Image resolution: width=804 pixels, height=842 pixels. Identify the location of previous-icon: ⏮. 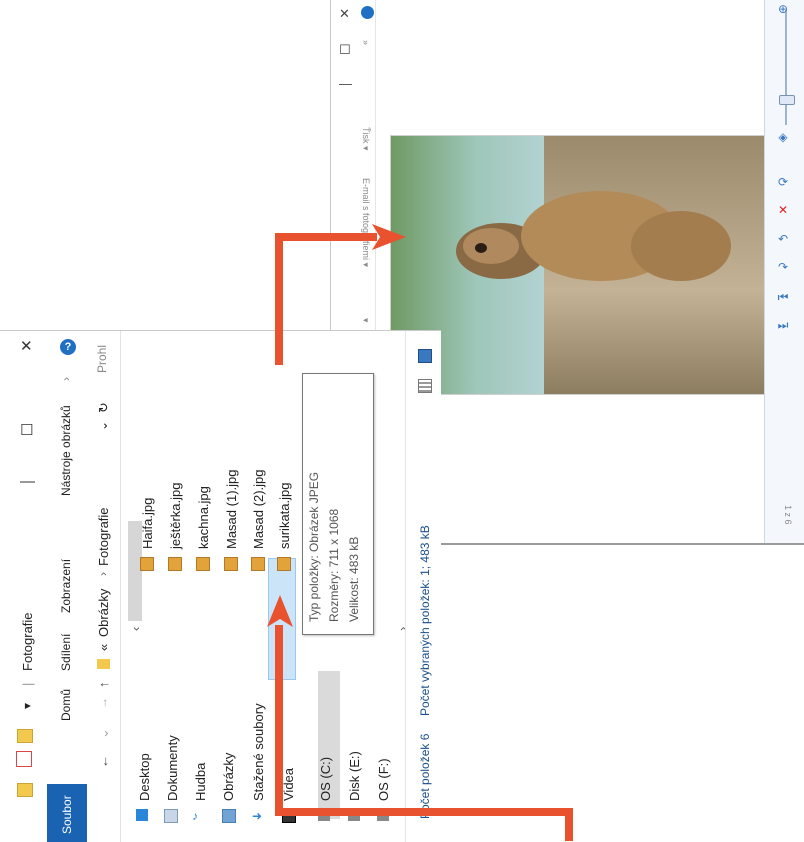
(783, 297).